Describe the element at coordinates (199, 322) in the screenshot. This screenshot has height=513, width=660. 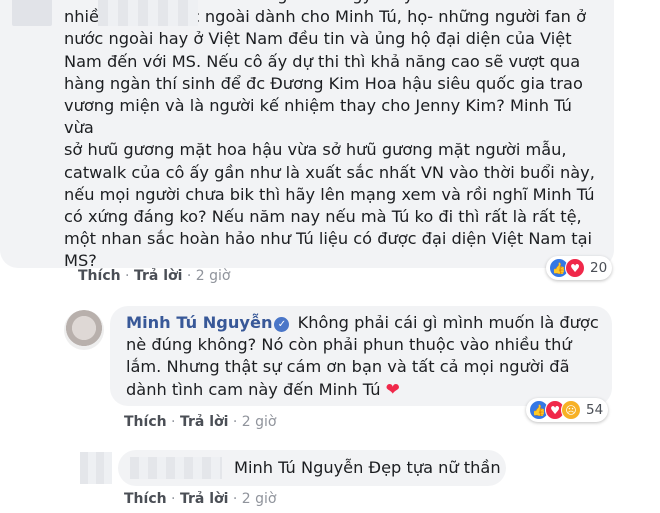
I see `author-name: Minh Tú Nguyễn` at that location.